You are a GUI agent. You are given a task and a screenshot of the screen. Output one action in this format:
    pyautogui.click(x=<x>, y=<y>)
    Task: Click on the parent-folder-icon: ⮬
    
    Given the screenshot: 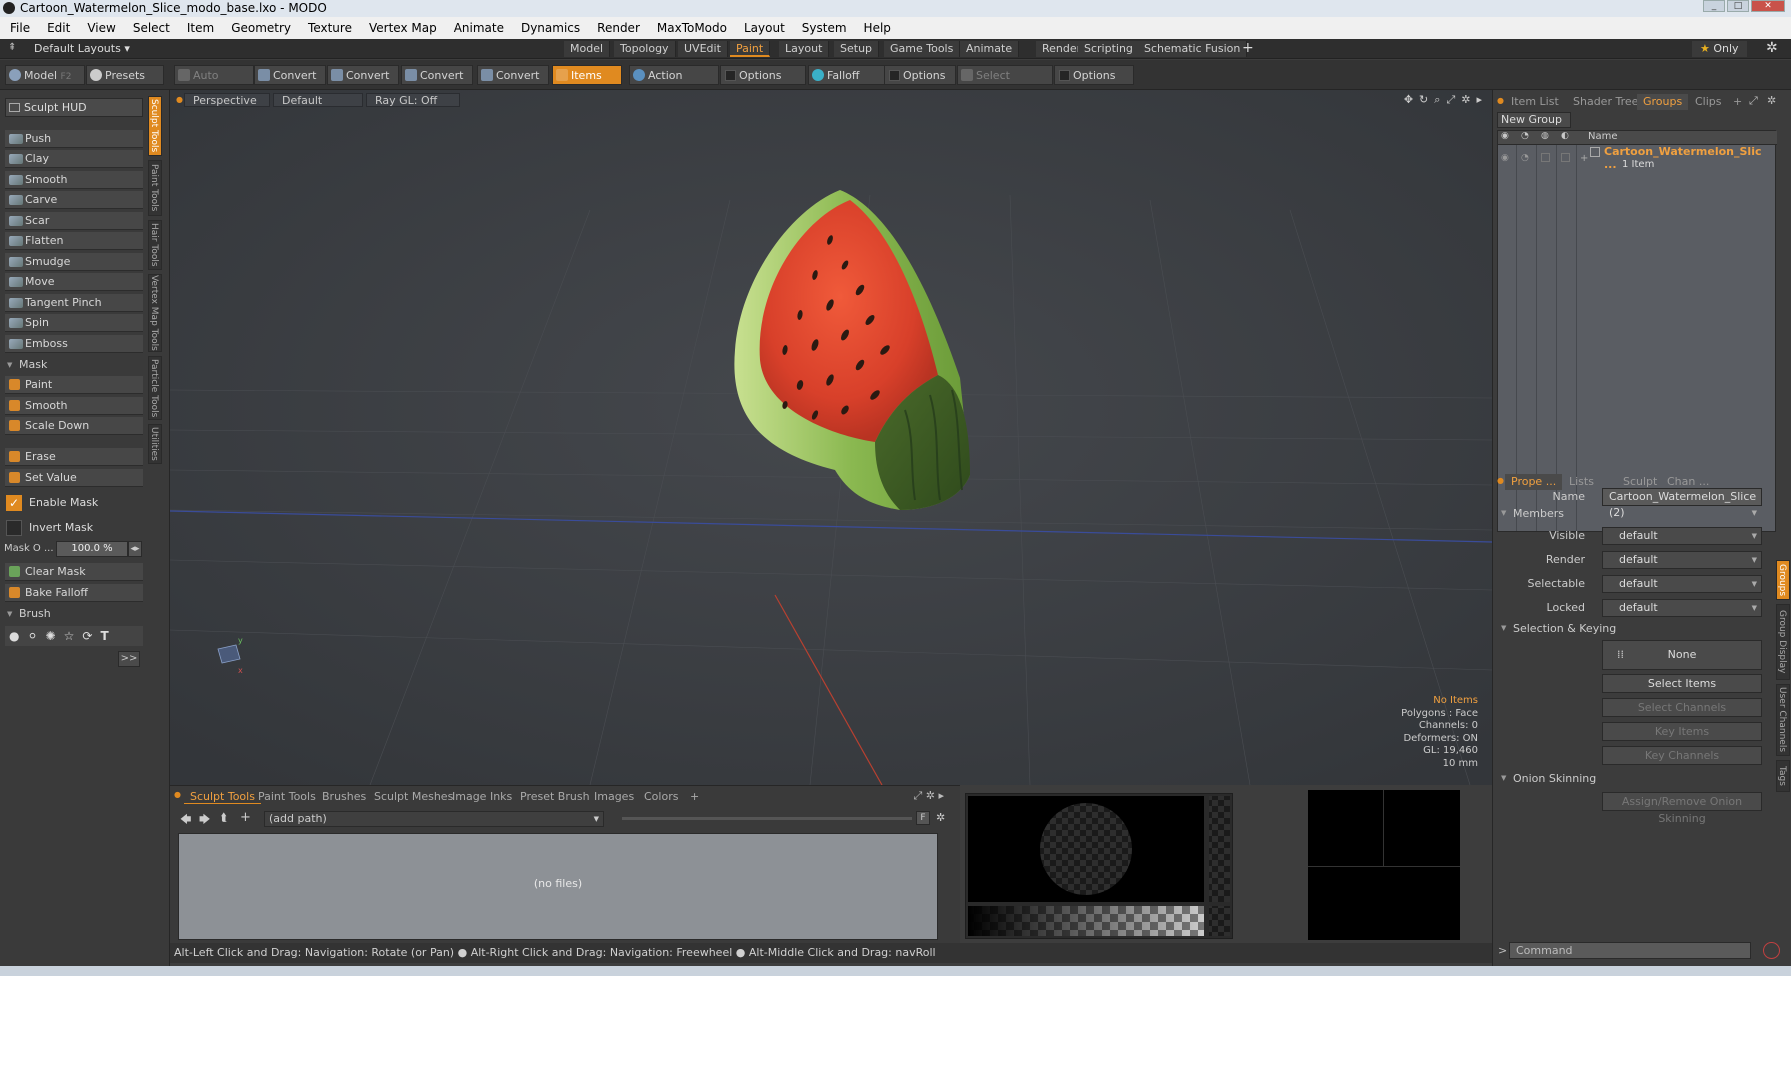 What is the action you would take?
    pyautogui.click(x=224, y=818)
    